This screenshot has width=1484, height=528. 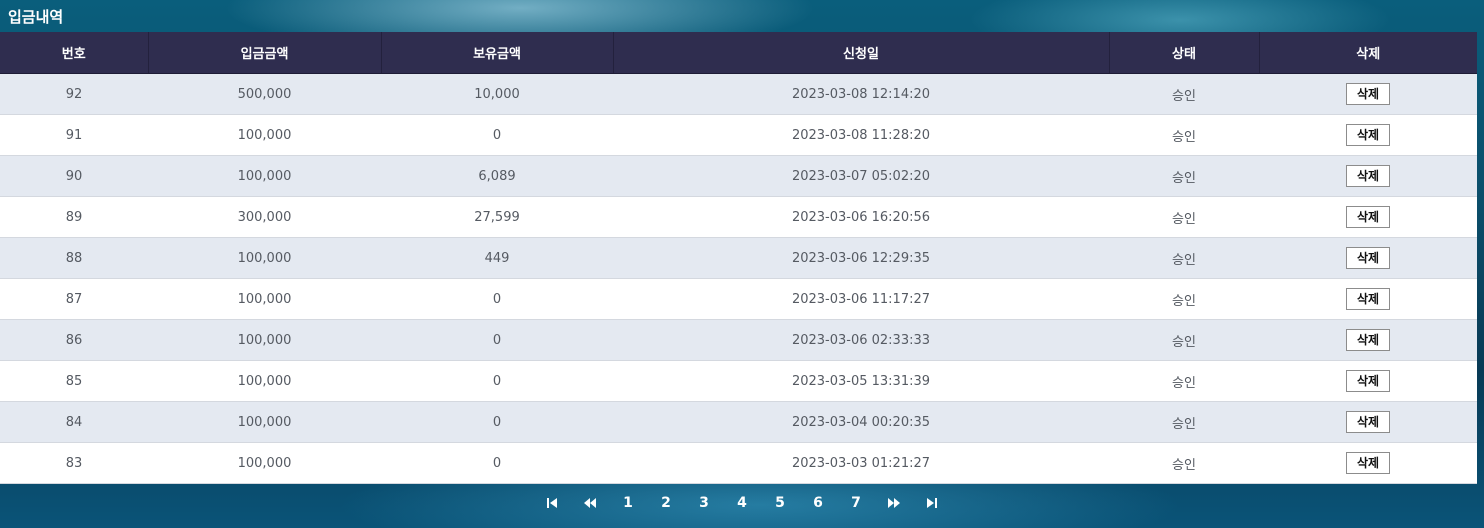 I want to click on cell-request-date: 2023-03-08 12:14:20, so click(x=861, y=94).